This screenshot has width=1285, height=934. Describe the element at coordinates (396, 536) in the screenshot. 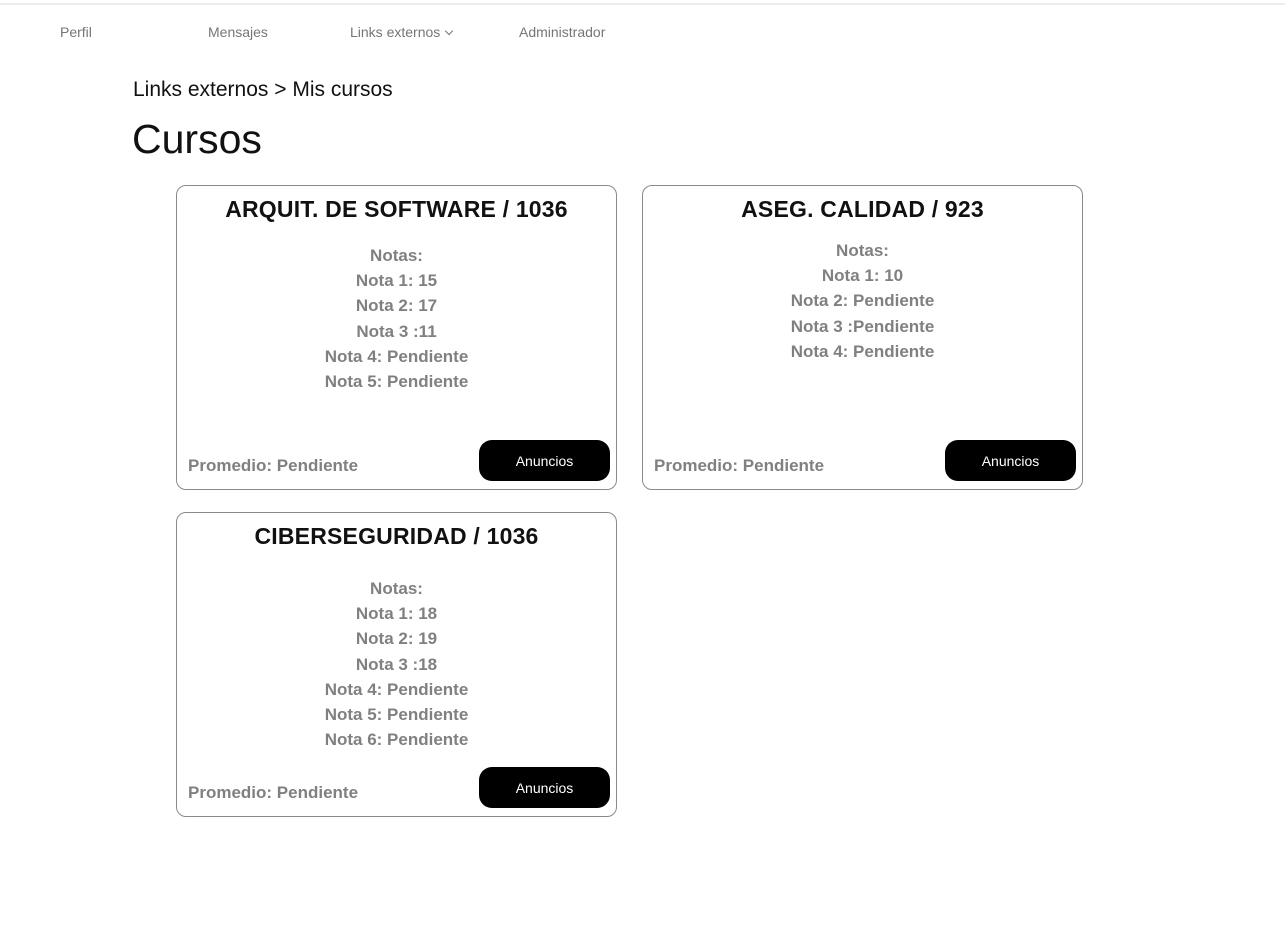

I see `course-title: CIBERSEGURIDAD / 1036` at that location.